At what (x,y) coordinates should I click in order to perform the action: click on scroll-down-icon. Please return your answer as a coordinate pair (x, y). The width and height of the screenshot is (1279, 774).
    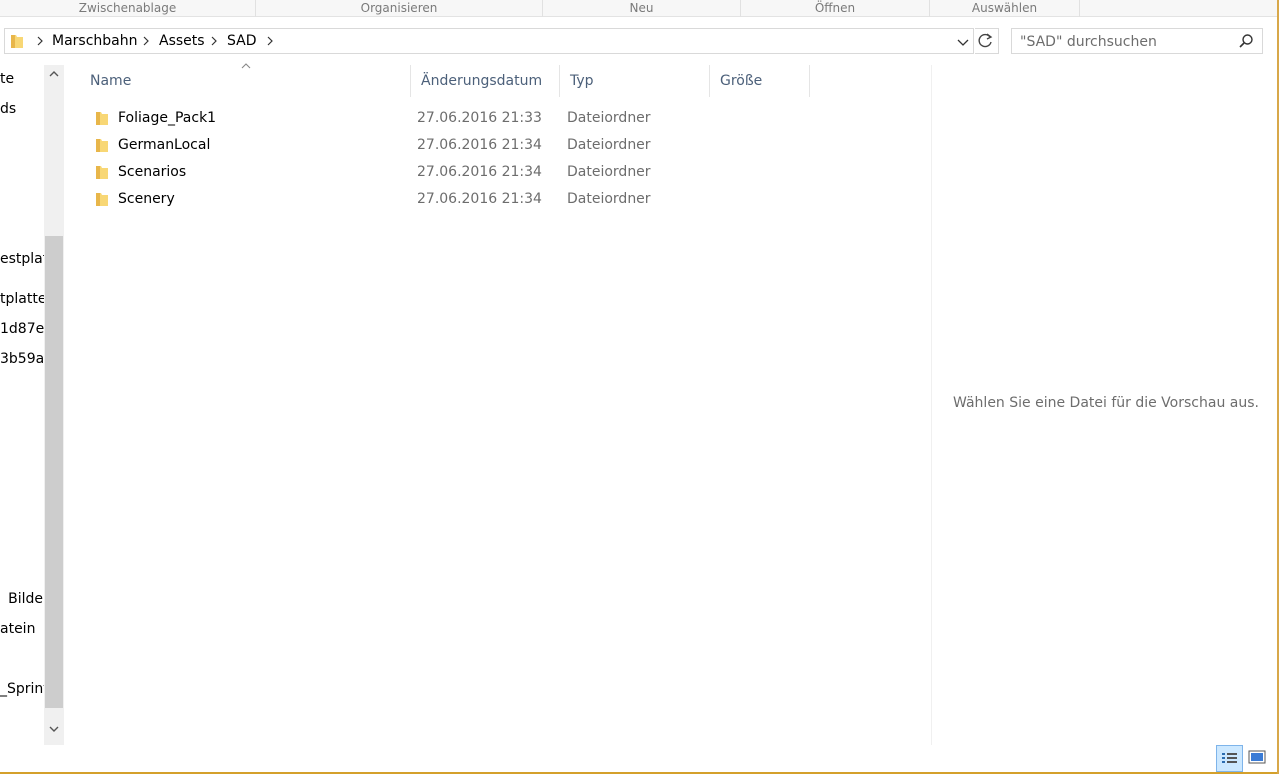
    Looking at the image, I should click on (54, 729).